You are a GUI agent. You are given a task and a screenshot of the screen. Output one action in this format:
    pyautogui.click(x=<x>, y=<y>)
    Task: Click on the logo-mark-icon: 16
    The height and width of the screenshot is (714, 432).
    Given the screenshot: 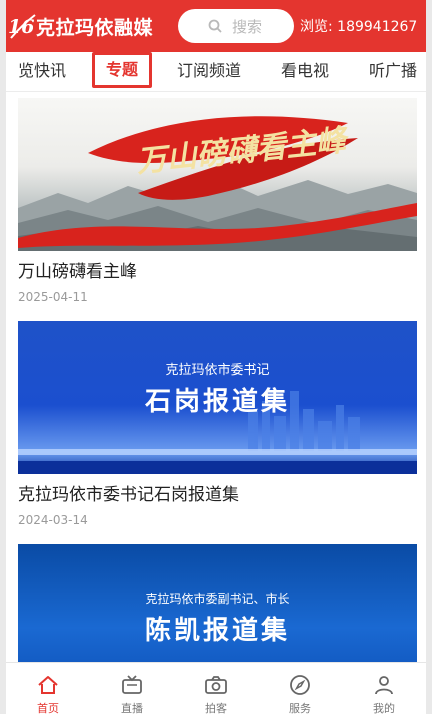 What is the action you would take?
    pyautogui.click(x=22, y=26)
    